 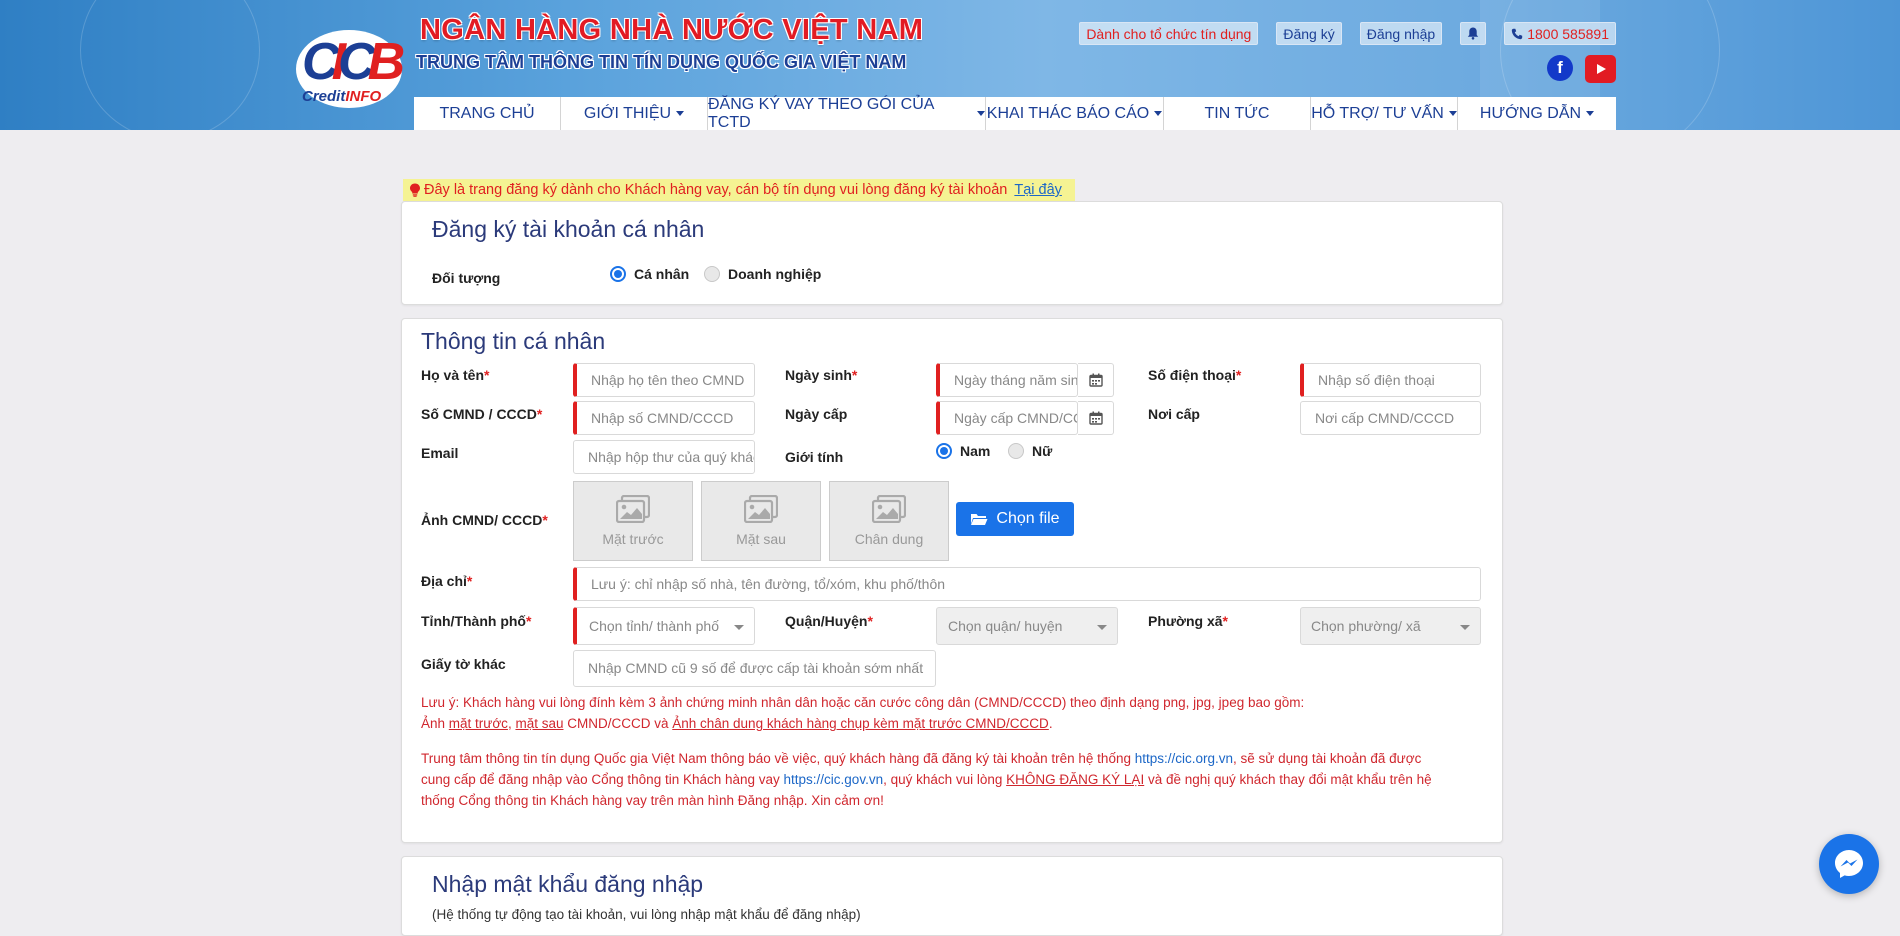 What do you see at coordinates (1560, 33) in the screenshot?
I see `hotline-link: 1800 585891` at bounding box center [1560, 33].